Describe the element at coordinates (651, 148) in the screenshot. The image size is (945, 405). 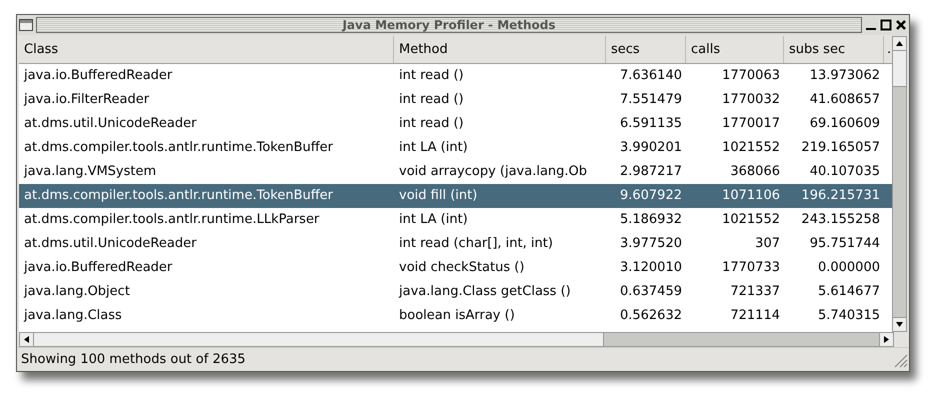
I see `table-cell-text: 3.990201` at that location.